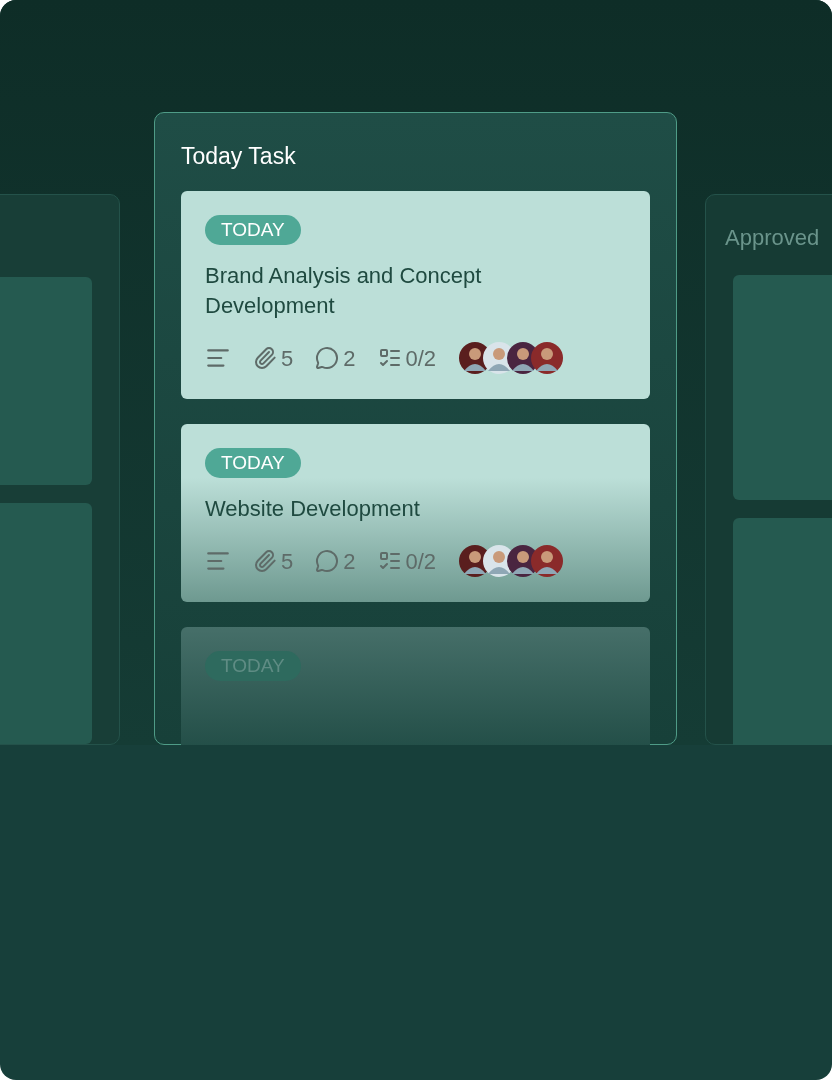  I want to click on task-card: TODAY Website Development 5 2 0/2, so click(415, 513).